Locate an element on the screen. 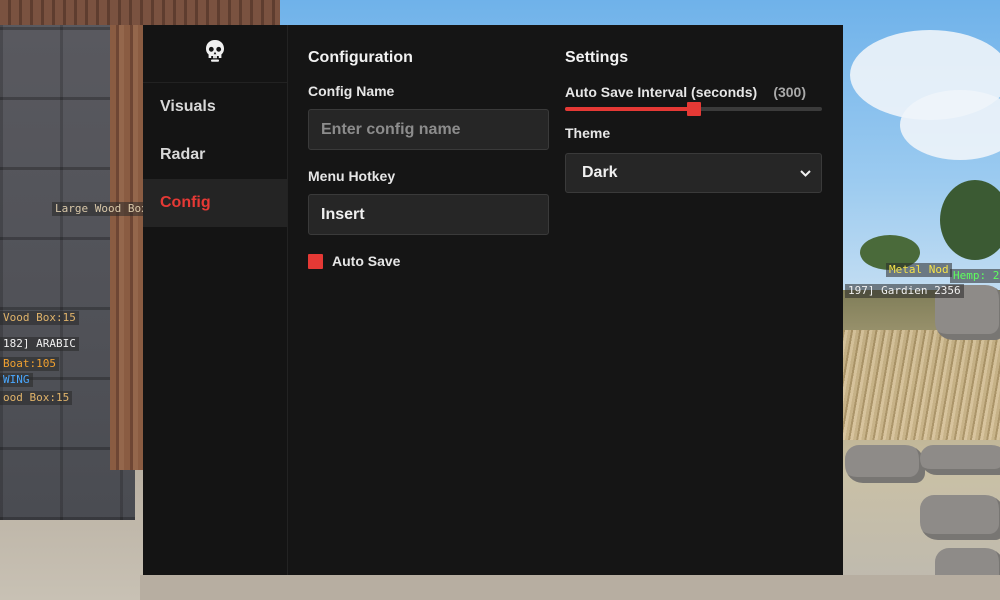 The width and height of the screenshot is (1000, 600). esp-label: 182] ARABIC is located at coordinates (39, 344).